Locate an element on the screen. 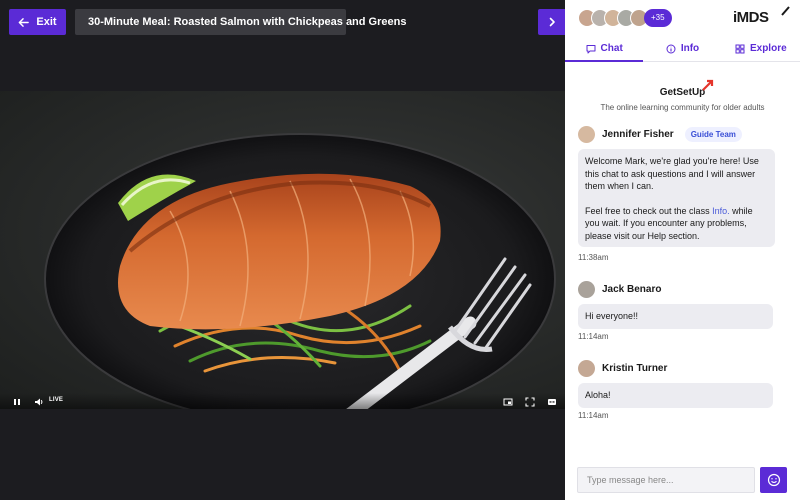  captions-icon is located at coordinates (551, 401).